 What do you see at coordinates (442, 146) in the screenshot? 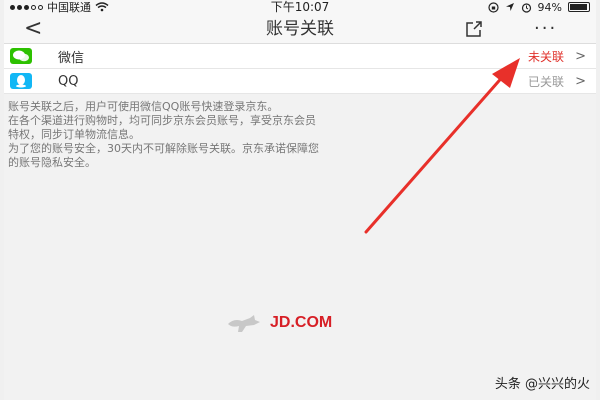
I see `annotation-arrow` at bounding box center [442, 146].